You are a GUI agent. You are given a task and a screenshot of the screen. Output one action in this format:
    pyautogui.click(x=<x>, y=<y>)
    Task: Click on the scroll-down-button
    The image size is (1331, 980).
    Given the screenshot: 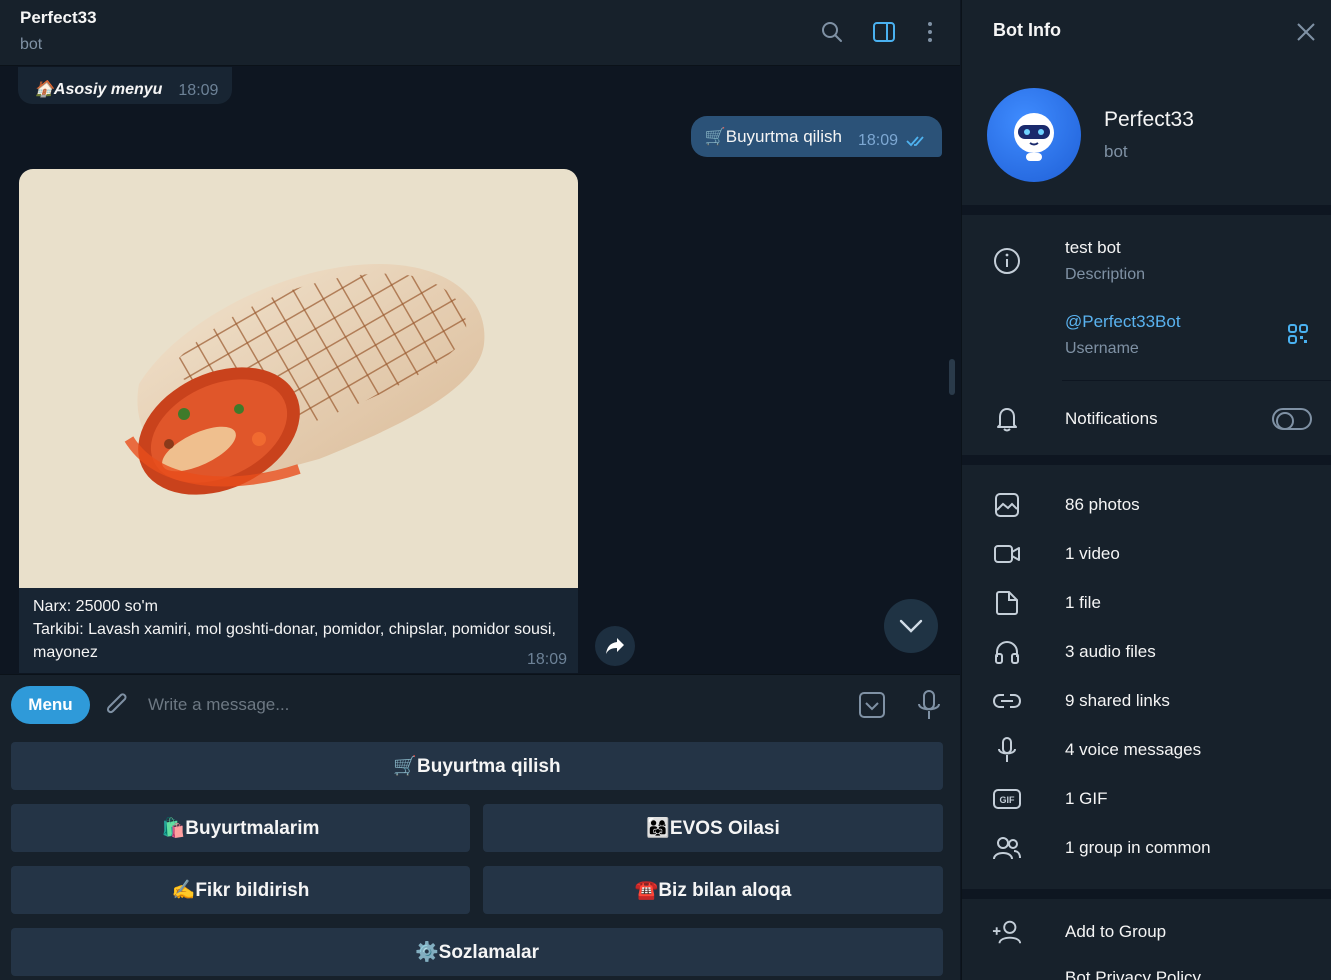 What is the action you would take?
    pyautogui.click(x=911, y=626)
    